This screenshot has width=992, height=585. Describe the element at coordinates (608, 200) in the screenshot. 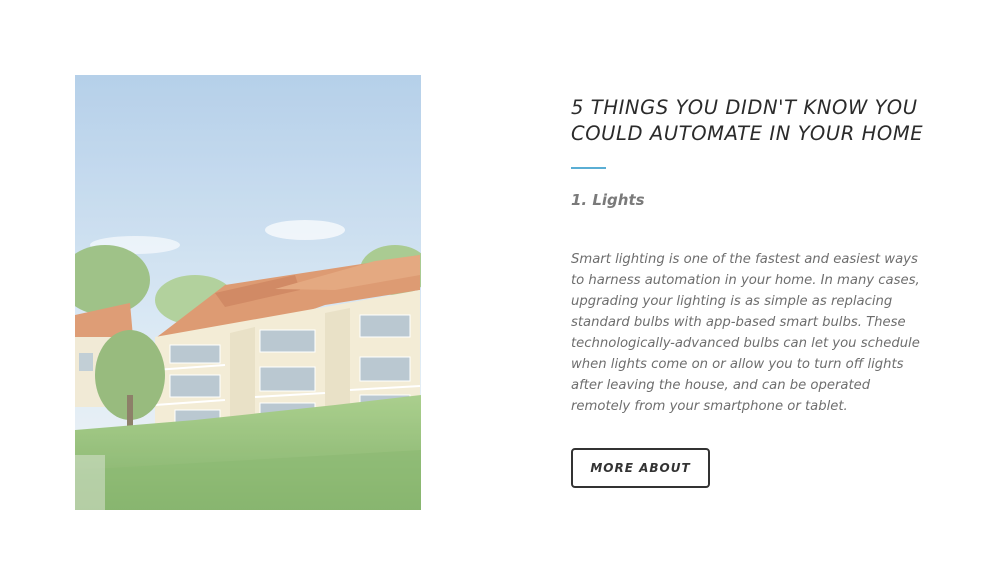

I see `section-heading: 1. Lights` at that location.